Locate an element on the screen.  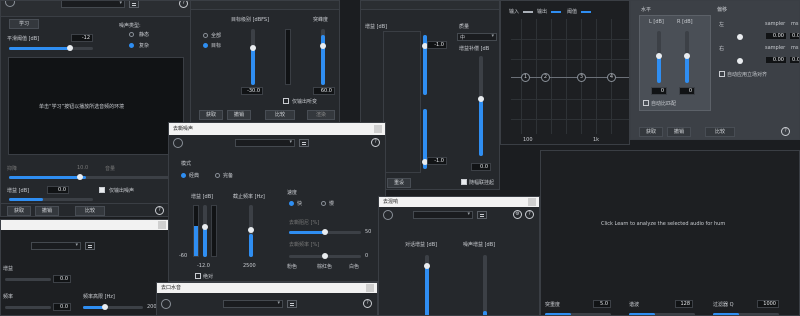
stereo-tab-compare: 比较 is located at coordinates (720, 132).